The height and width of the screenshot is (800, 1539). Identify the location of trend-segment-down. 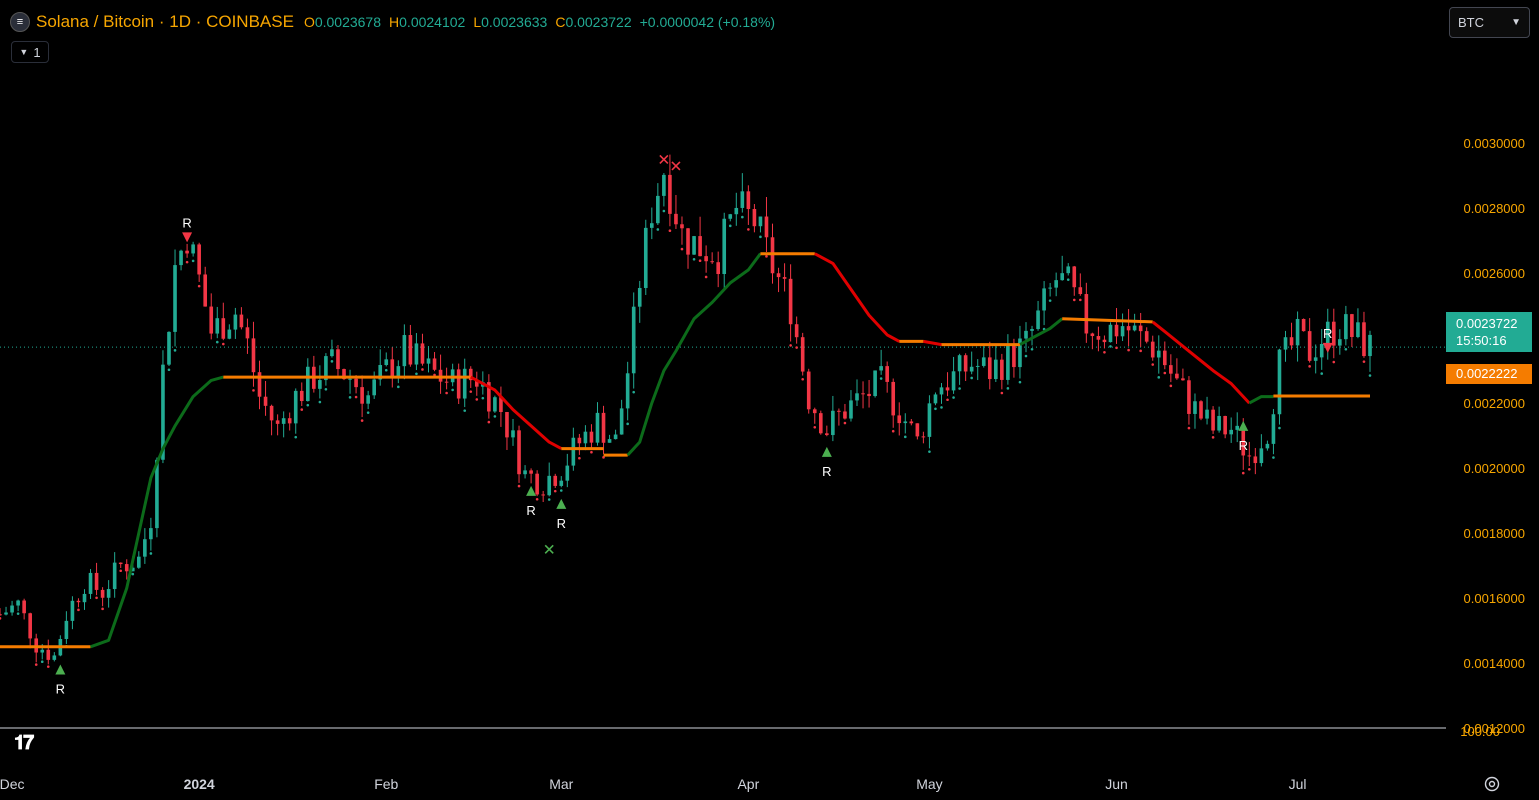
(516, 412).